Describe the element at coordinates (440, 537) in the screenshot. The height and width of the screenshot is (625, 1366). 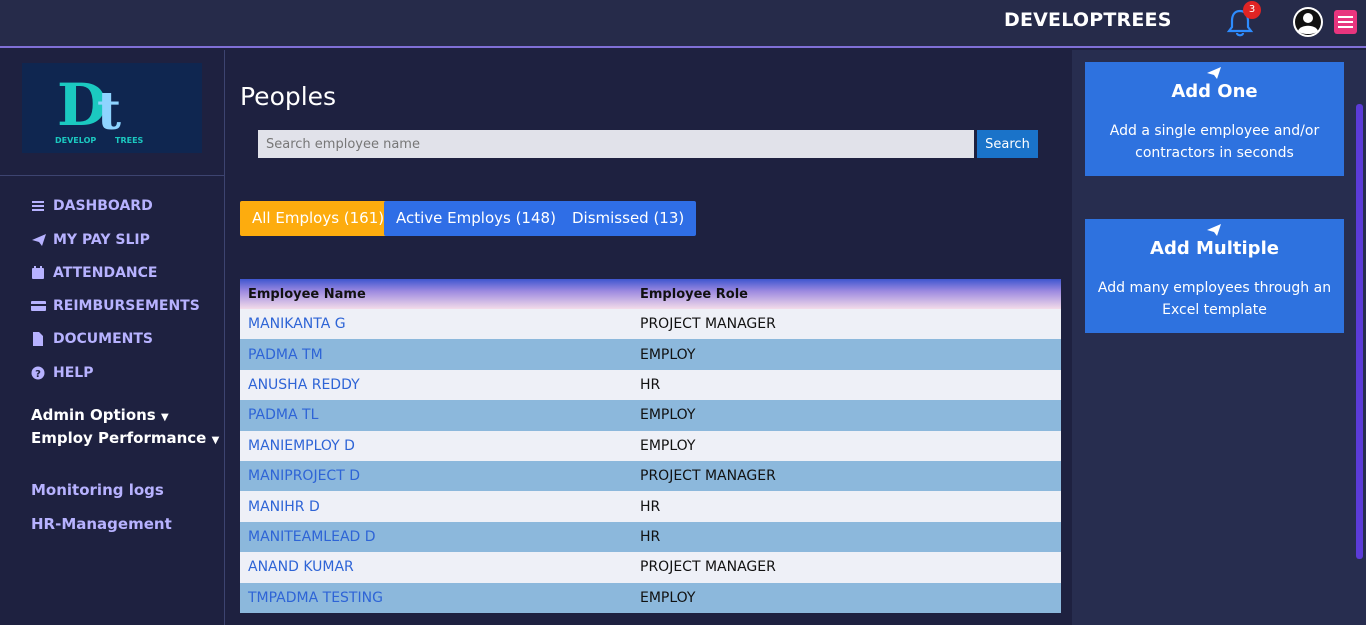
I see `employee-name-link: MANITEAMLEAD D` at that location.